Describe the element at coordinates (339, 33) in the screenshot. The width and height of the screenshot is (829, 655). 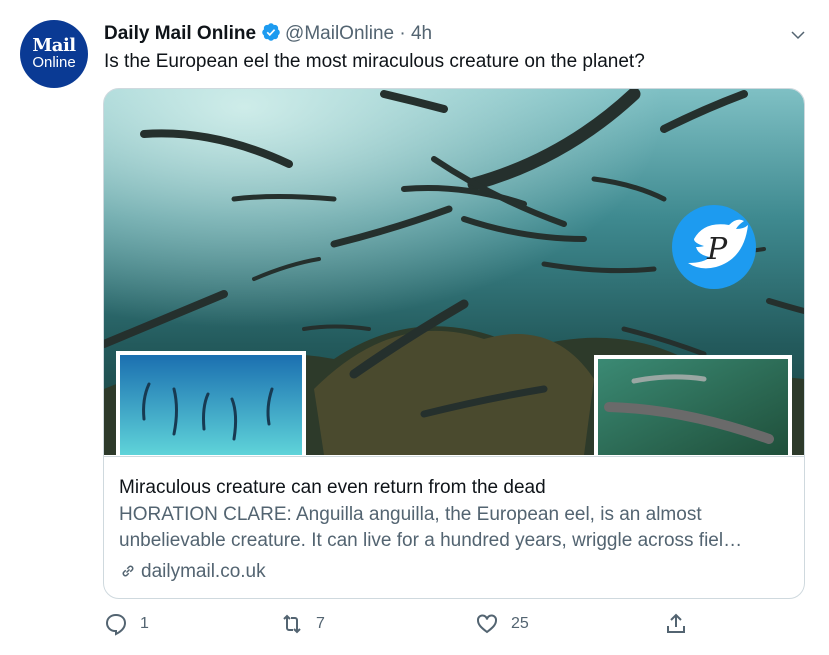
I see `account-handle: @MailOnline` at that location.